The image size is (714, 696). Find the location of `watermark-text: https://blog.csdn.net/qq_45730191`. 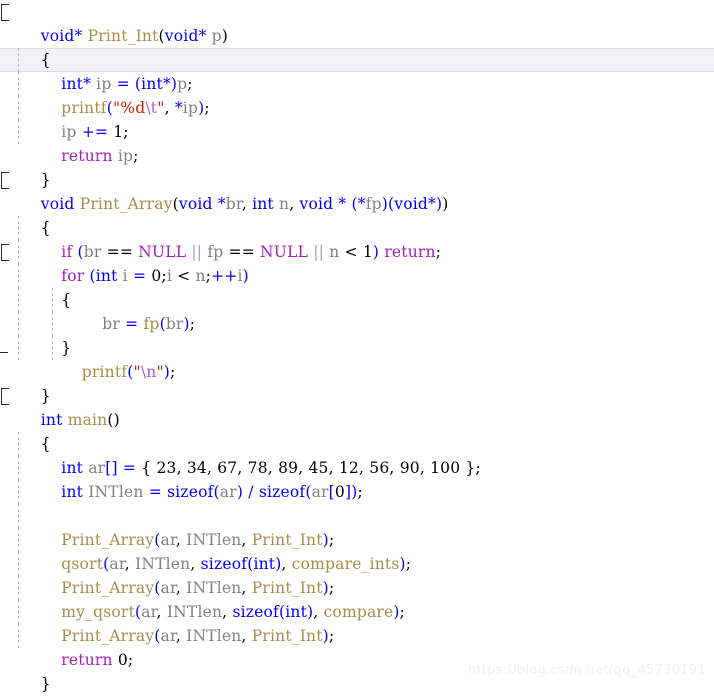

watermark-text: https://blog.csdn.net/qq_45730191 is located at coordinates (586, 670).